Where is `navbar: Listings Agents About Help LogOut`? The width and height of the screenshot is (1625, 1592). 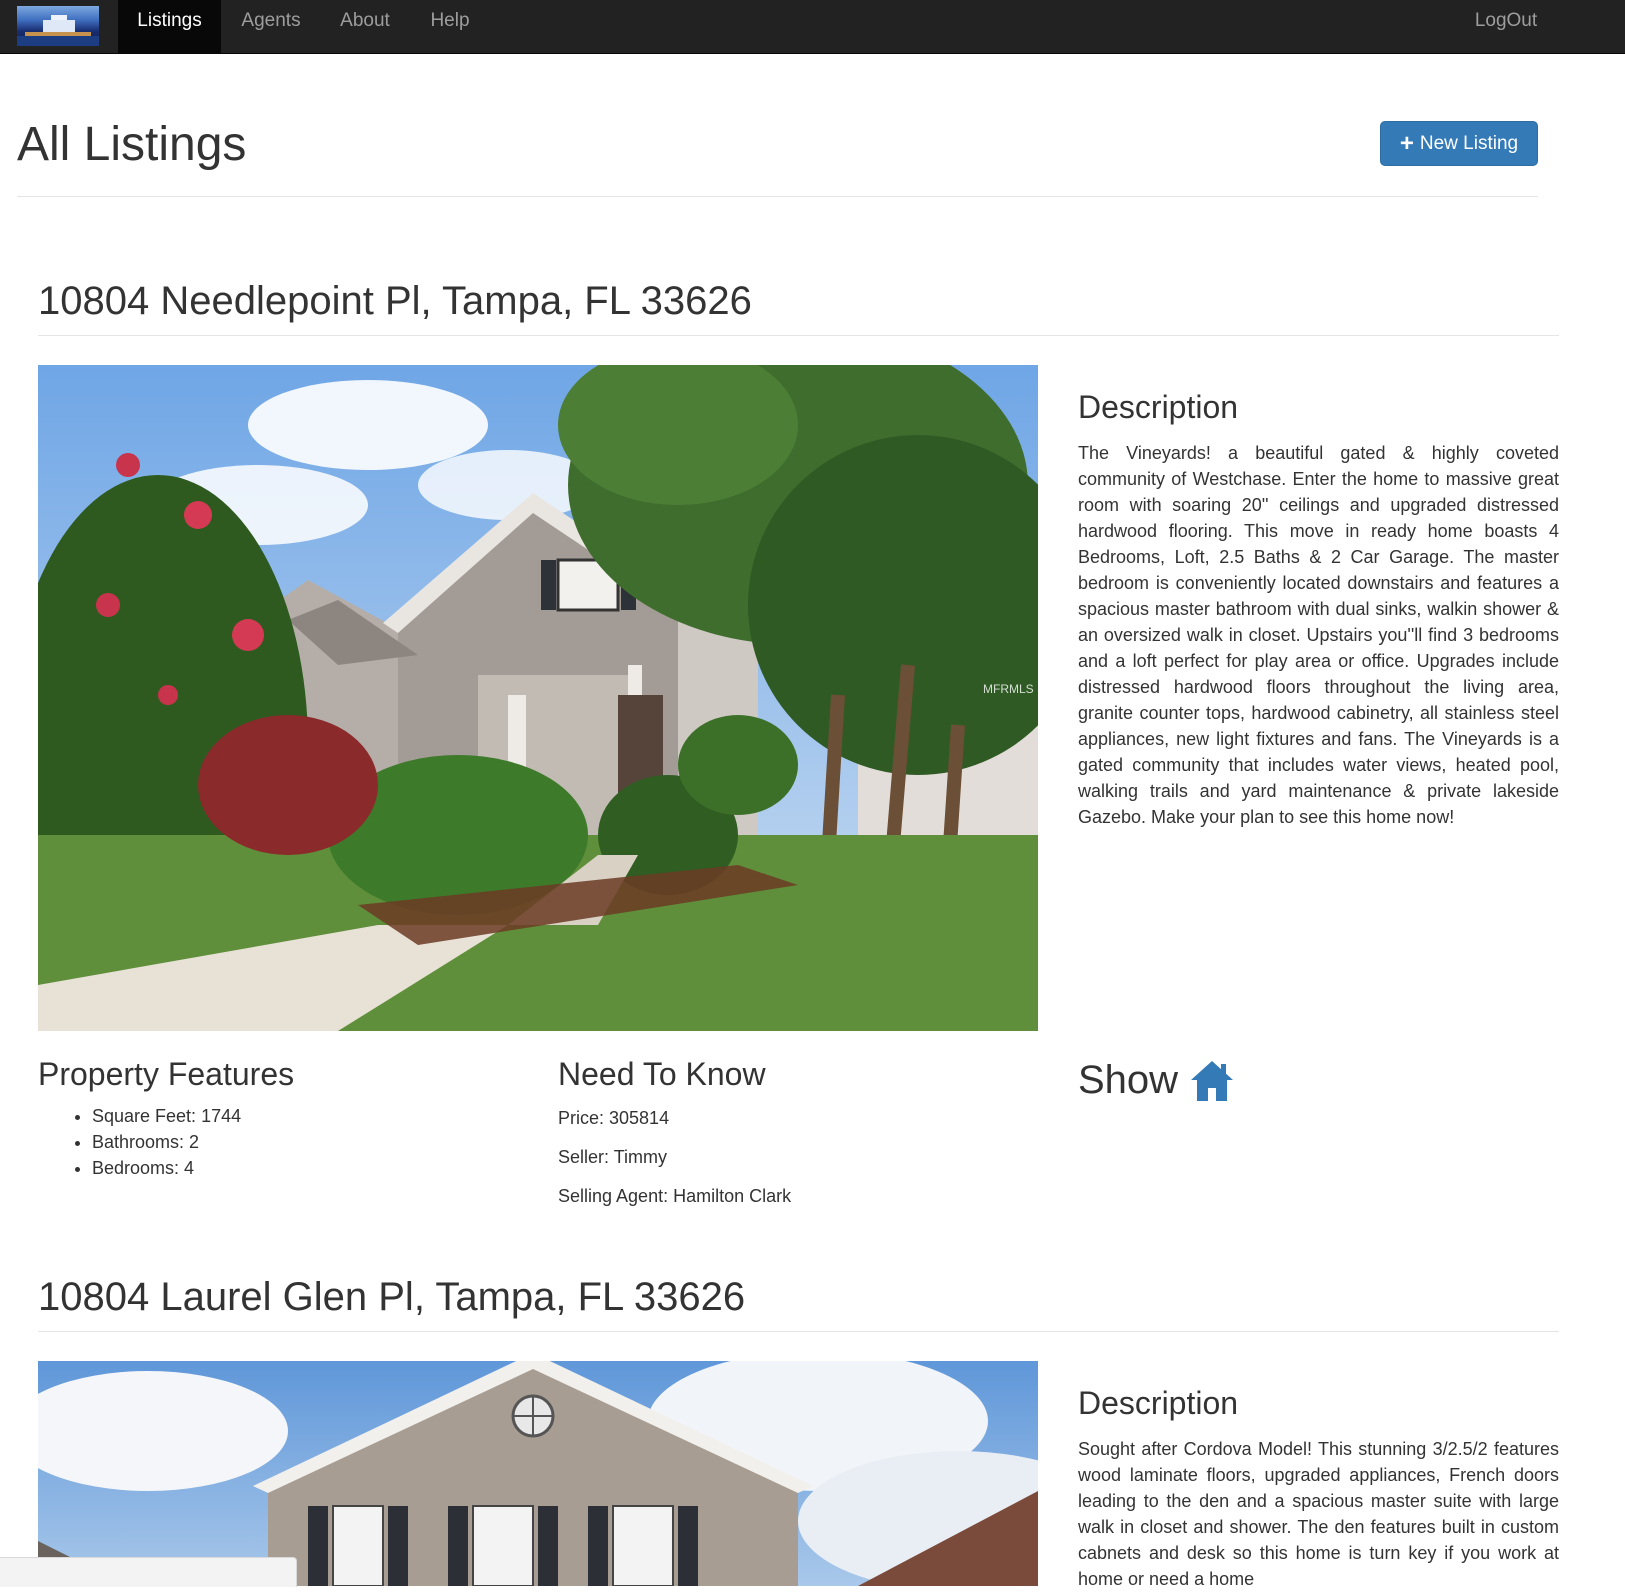
navbar: Listings Agents About Help LogOut is located at coordinates (812, 27).